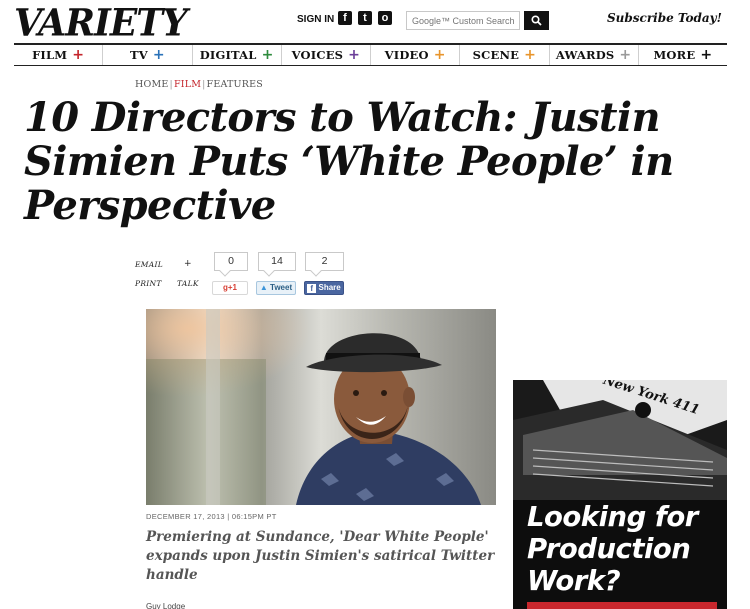 The height and width of the screenshot is (609, 750). What do you see at coordinates (178, 605) in the screenshot?
I see `byline: Guy Lodge` at bounding box center [178, 605].